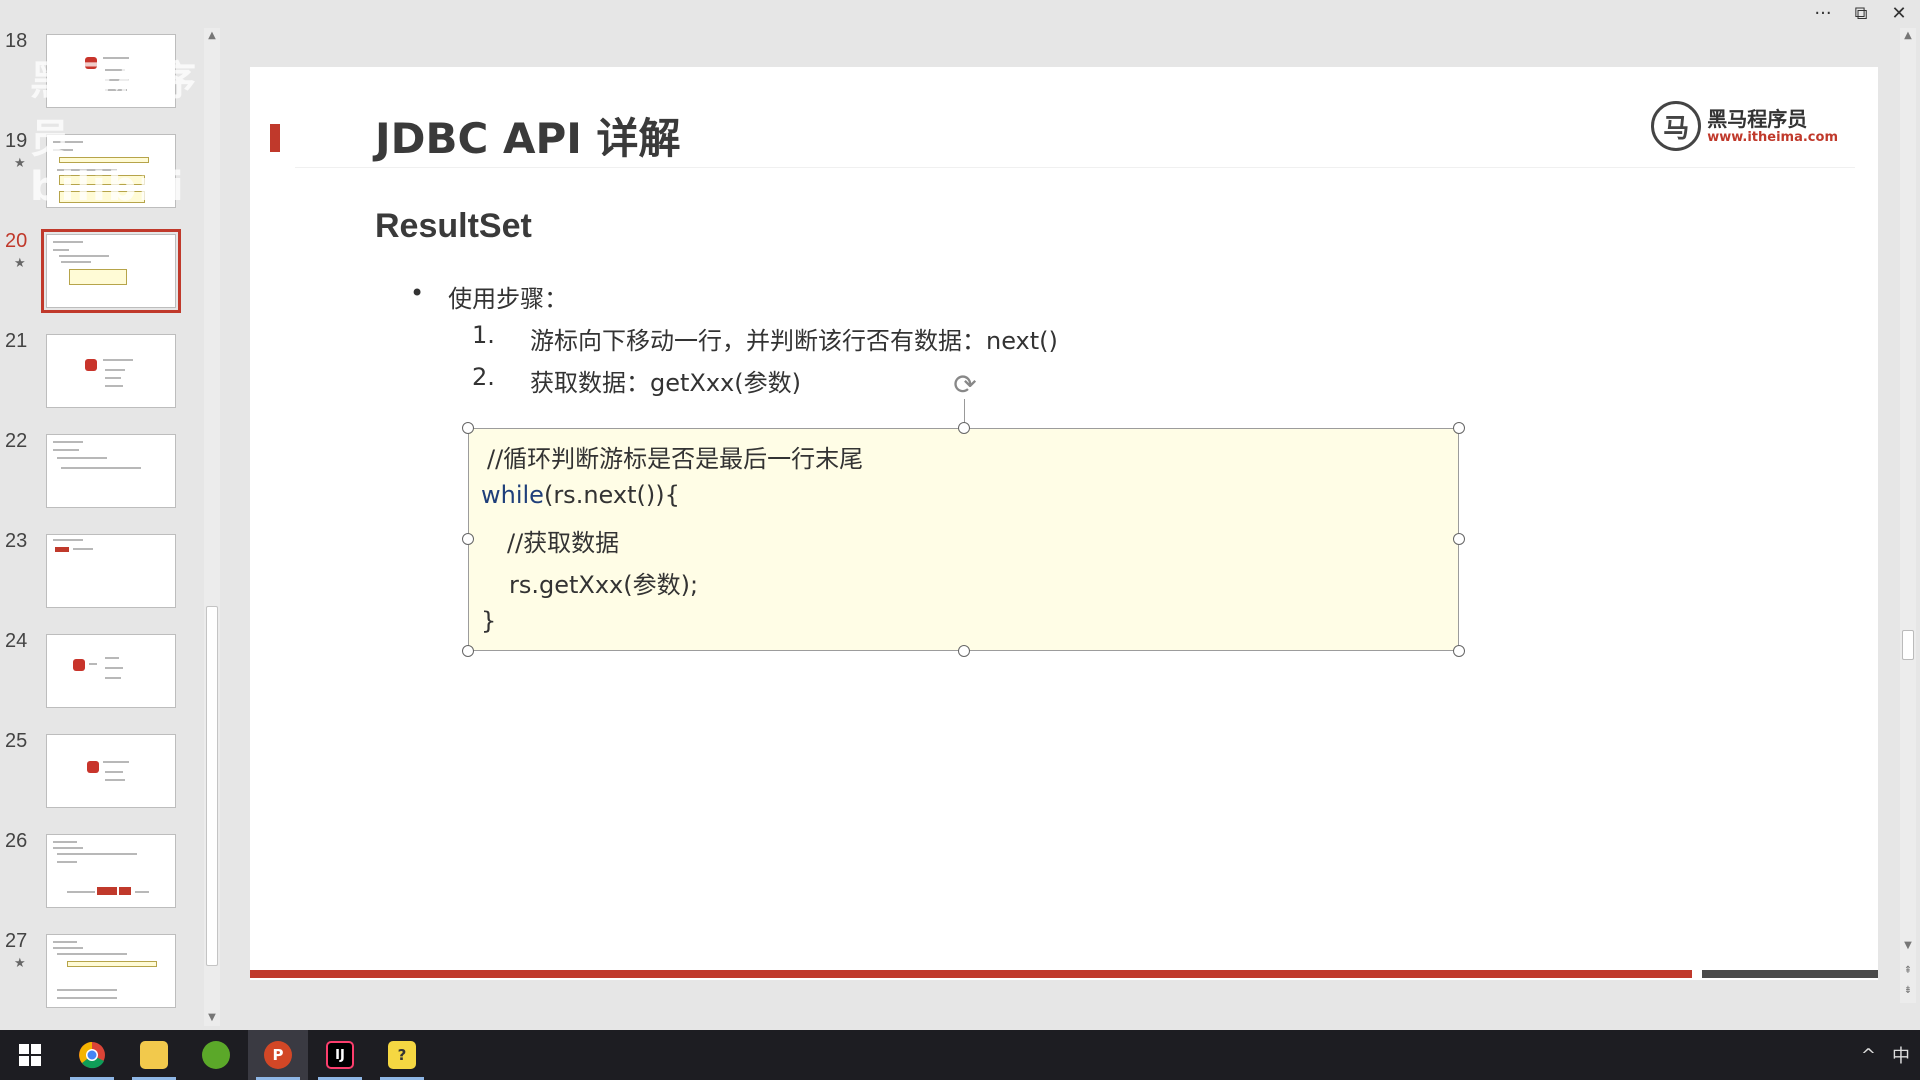  I want to click on intellij-icon: IJ, so click(340, 1055).